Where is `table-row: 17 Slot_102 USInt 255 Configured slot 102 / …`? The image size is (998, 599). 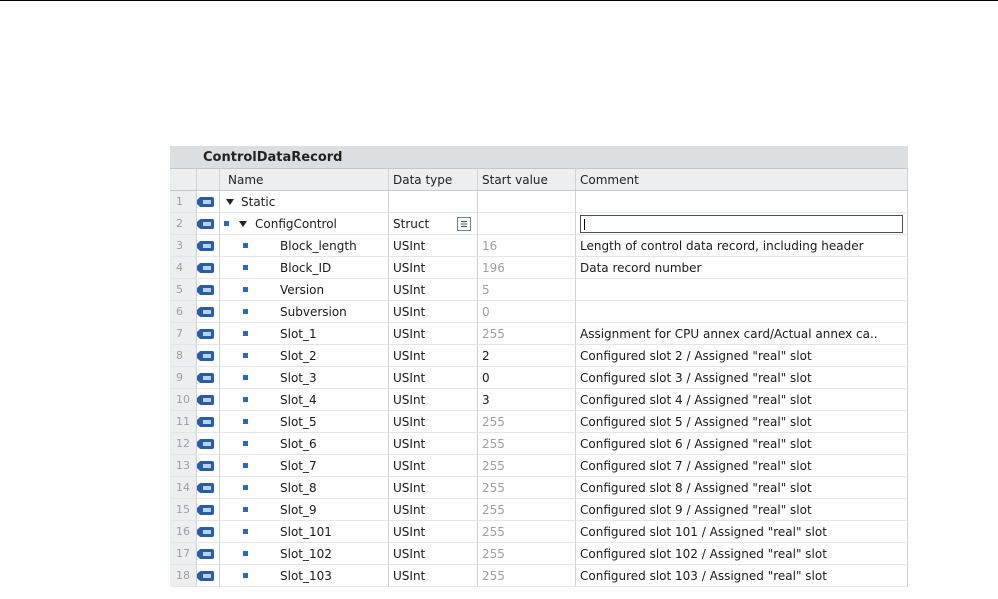 table-row: 17 Slot_102 USInt 255 Configured slot 102 / … is located at coordinates (539, 553).